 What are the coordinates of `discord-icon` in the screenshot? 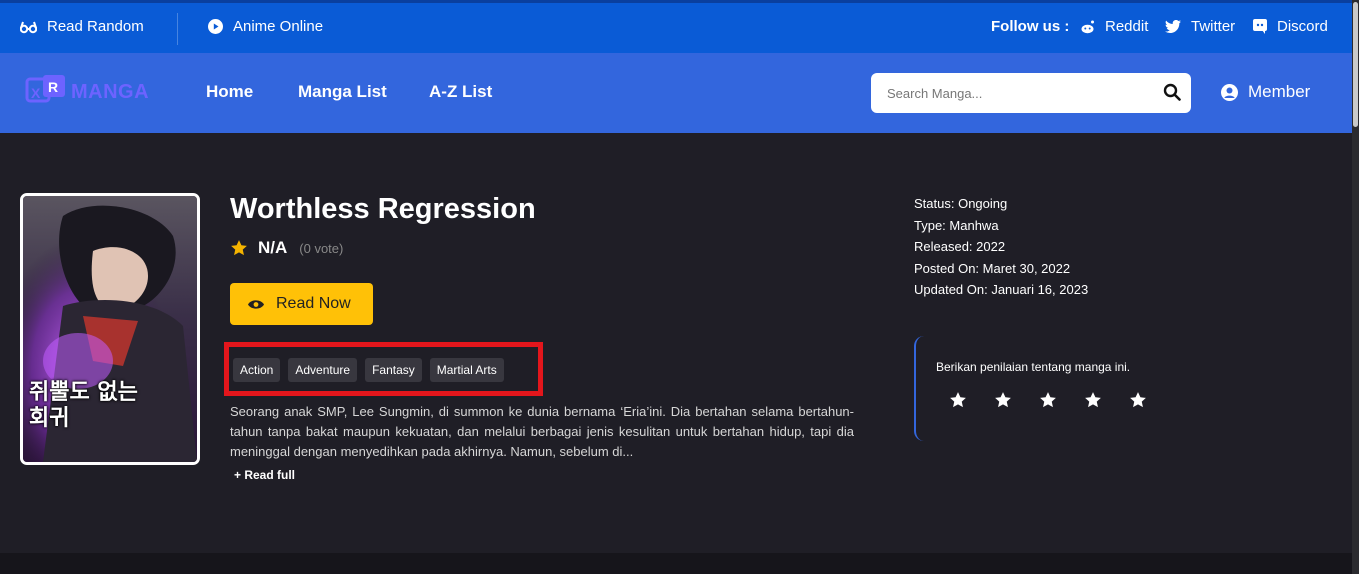 It's located at (1260, 26).